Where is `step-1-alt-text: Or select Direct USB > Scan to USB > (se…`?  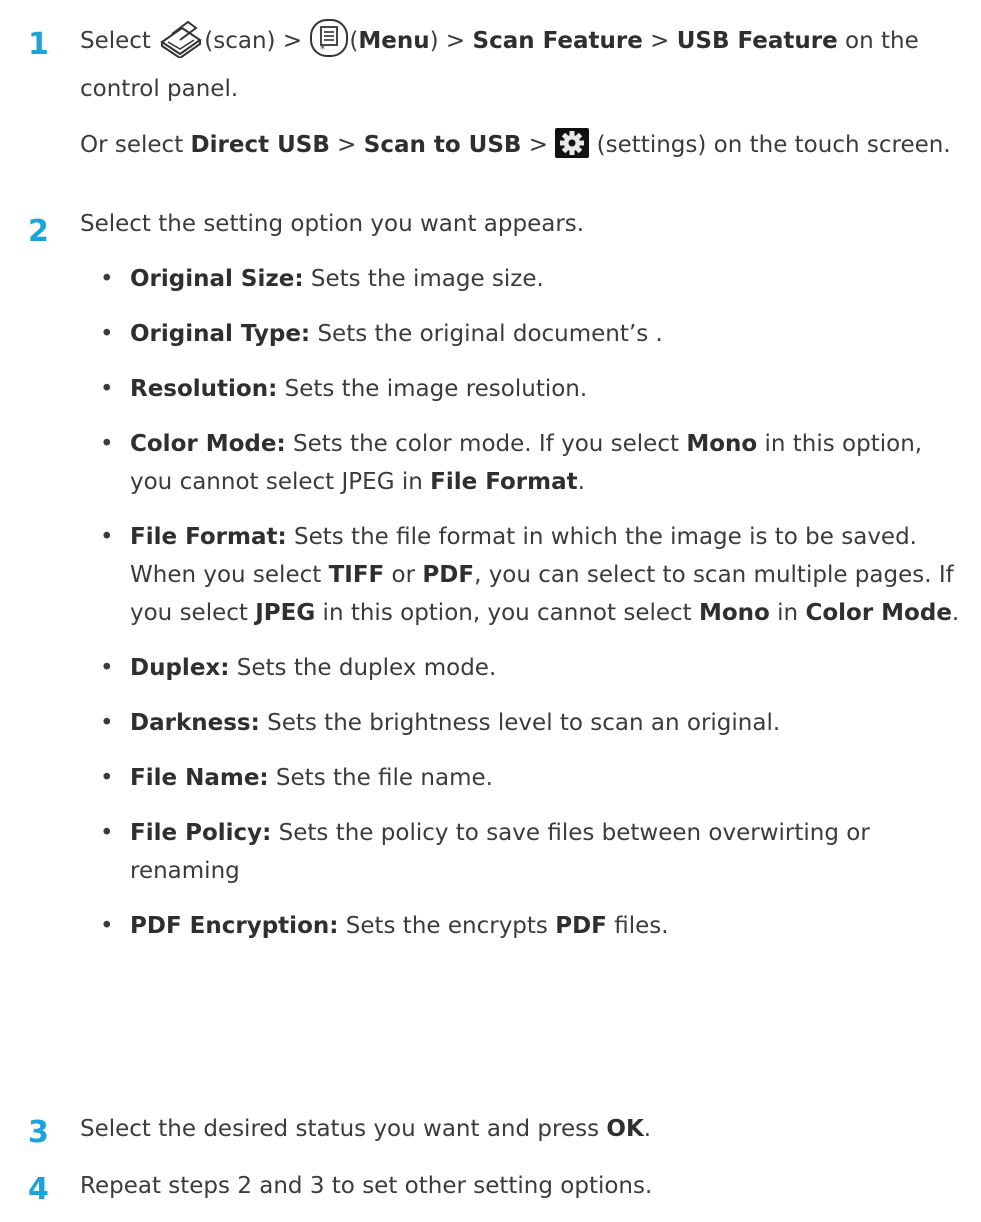
step-1-alt-text: Or select Direct USB > Scan to USB > (se… is located at coordinates (525, 145).